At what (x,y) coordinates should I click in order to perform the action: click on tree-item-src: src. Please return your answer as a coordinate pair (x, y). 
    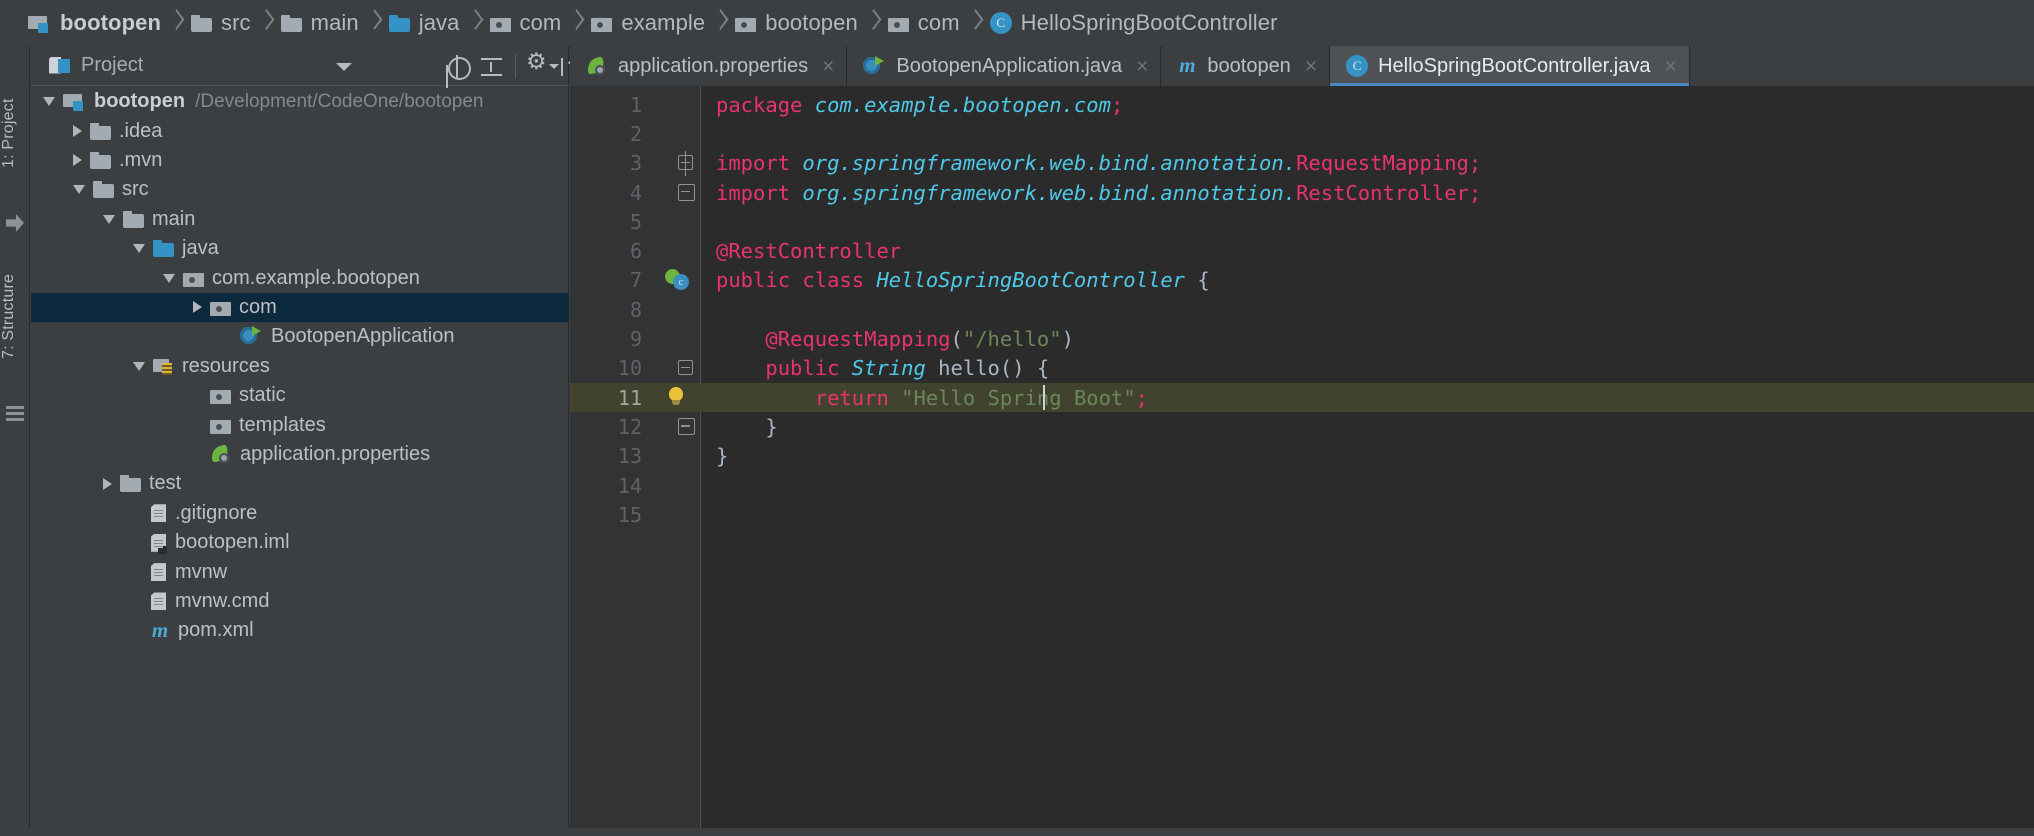
    Looking at the image, I should click on (300, 189).